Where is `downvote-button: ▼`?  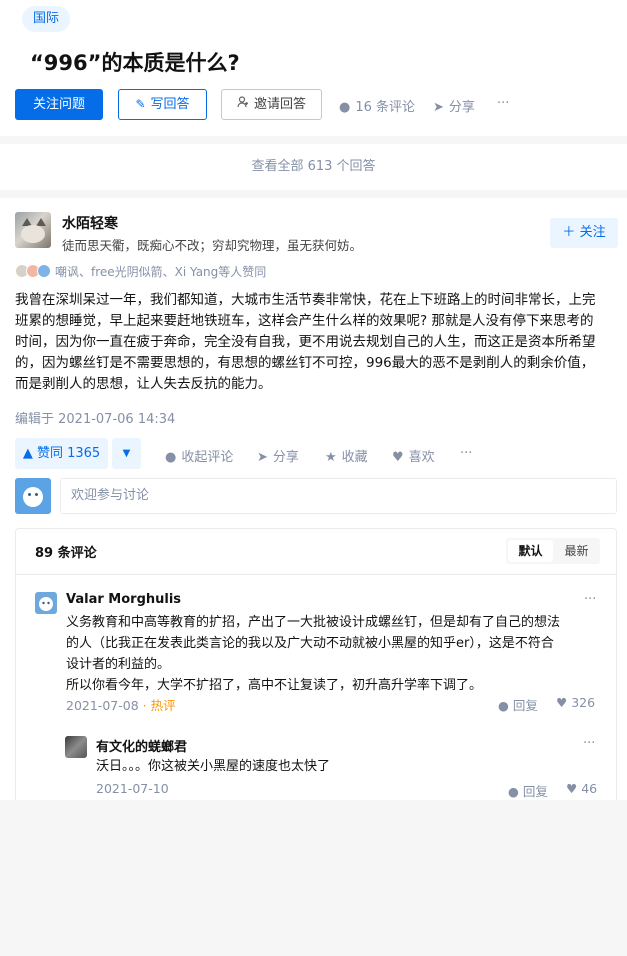 downvote-button: ▼ is located at coordinates (126, 453).